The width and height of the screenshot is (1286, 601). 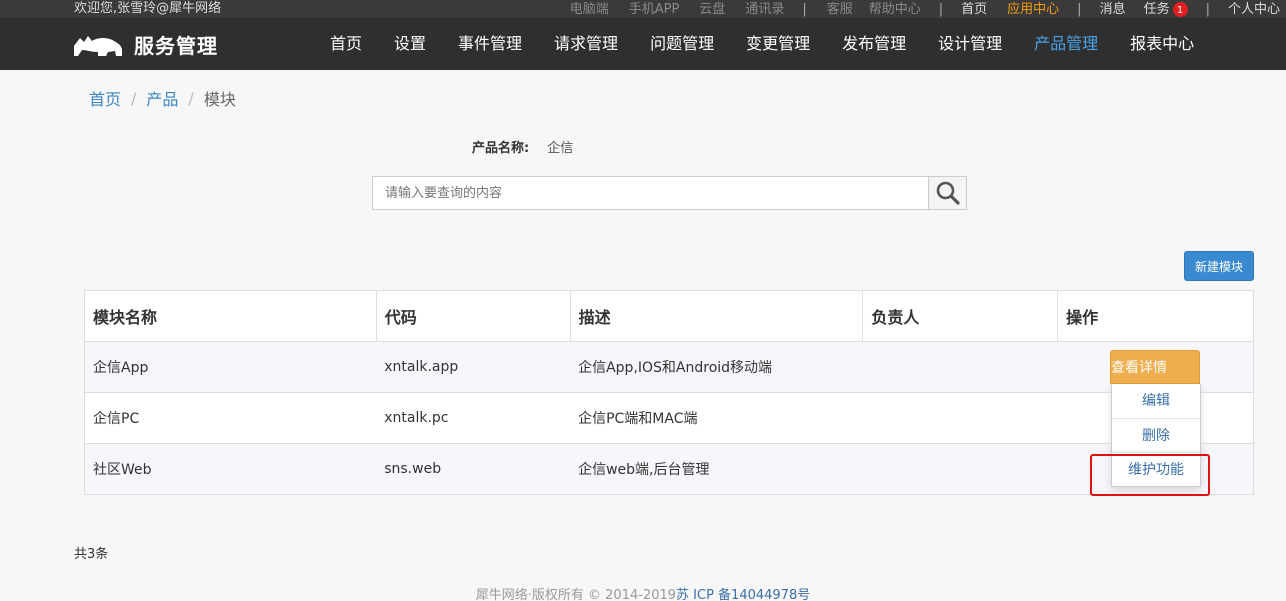 I want to click on nav-problem-management: 问题管理, so click(x=682, y=44).